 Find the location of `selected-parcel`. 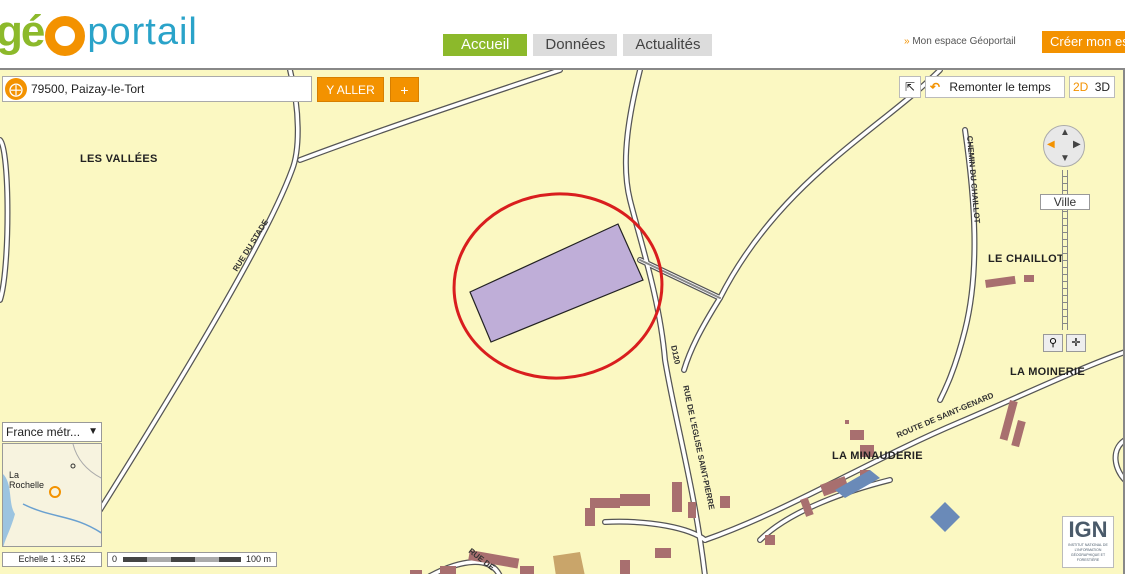

selected-parcel is located at coordinates (556, 283).